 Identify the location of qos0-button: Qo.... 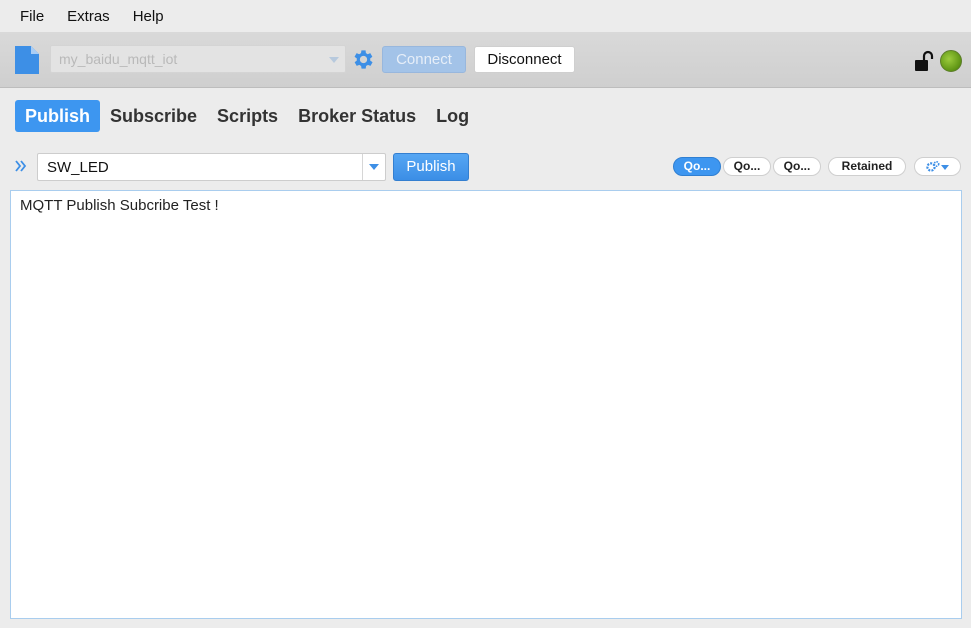
(697, 166).